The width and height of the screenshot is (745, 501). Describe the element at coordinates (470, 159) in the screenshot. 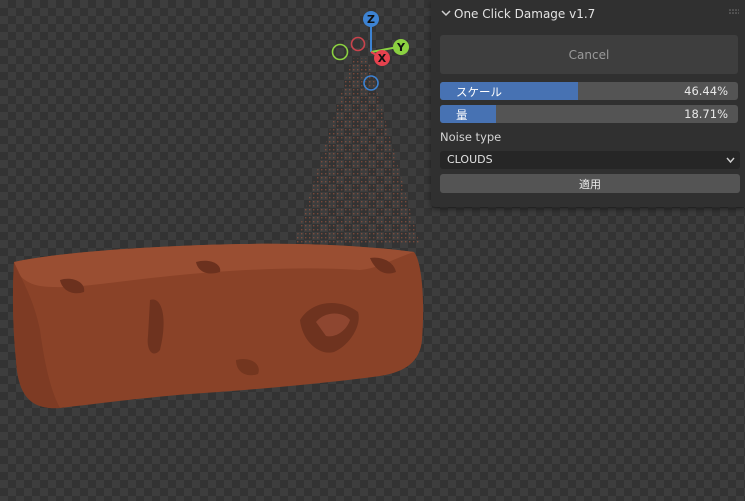

I see `noise-type-value: CLOUDS` at that location.